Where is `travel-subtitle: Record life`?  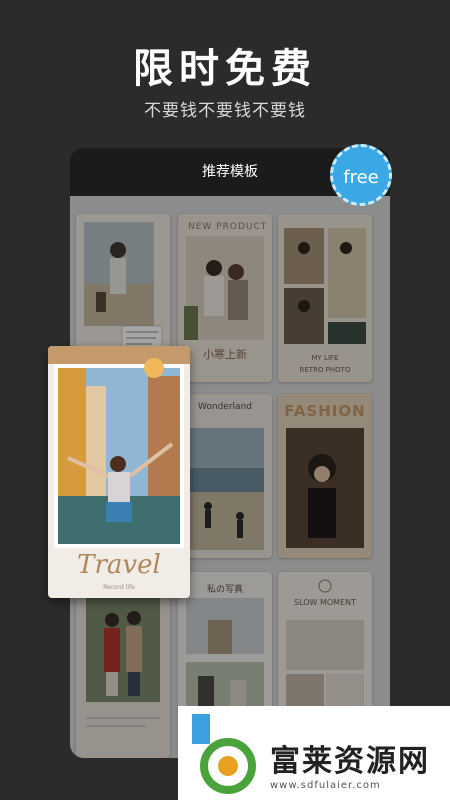 travel-subtitle: Record life is located at coordinates (119, 587).